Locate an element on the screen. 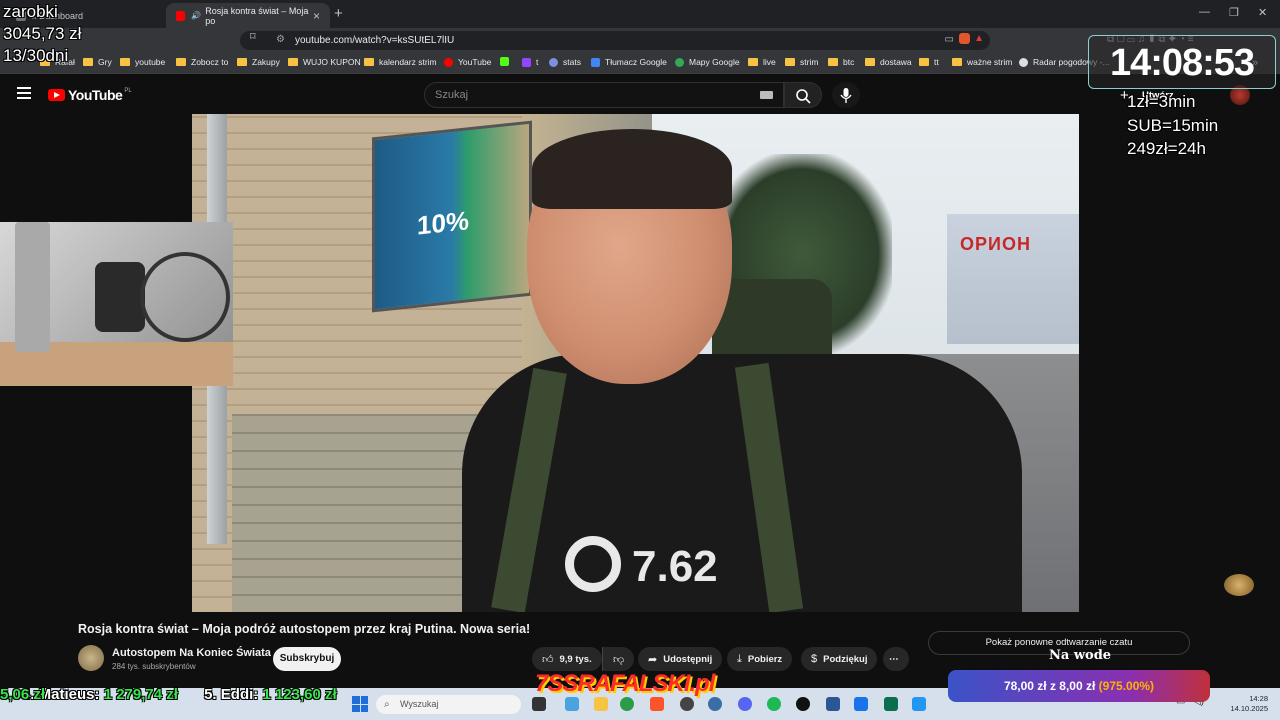 This screenshot has width=1280, height=720. speaker-icon: 🔊 is located at coordinates (196, 15).